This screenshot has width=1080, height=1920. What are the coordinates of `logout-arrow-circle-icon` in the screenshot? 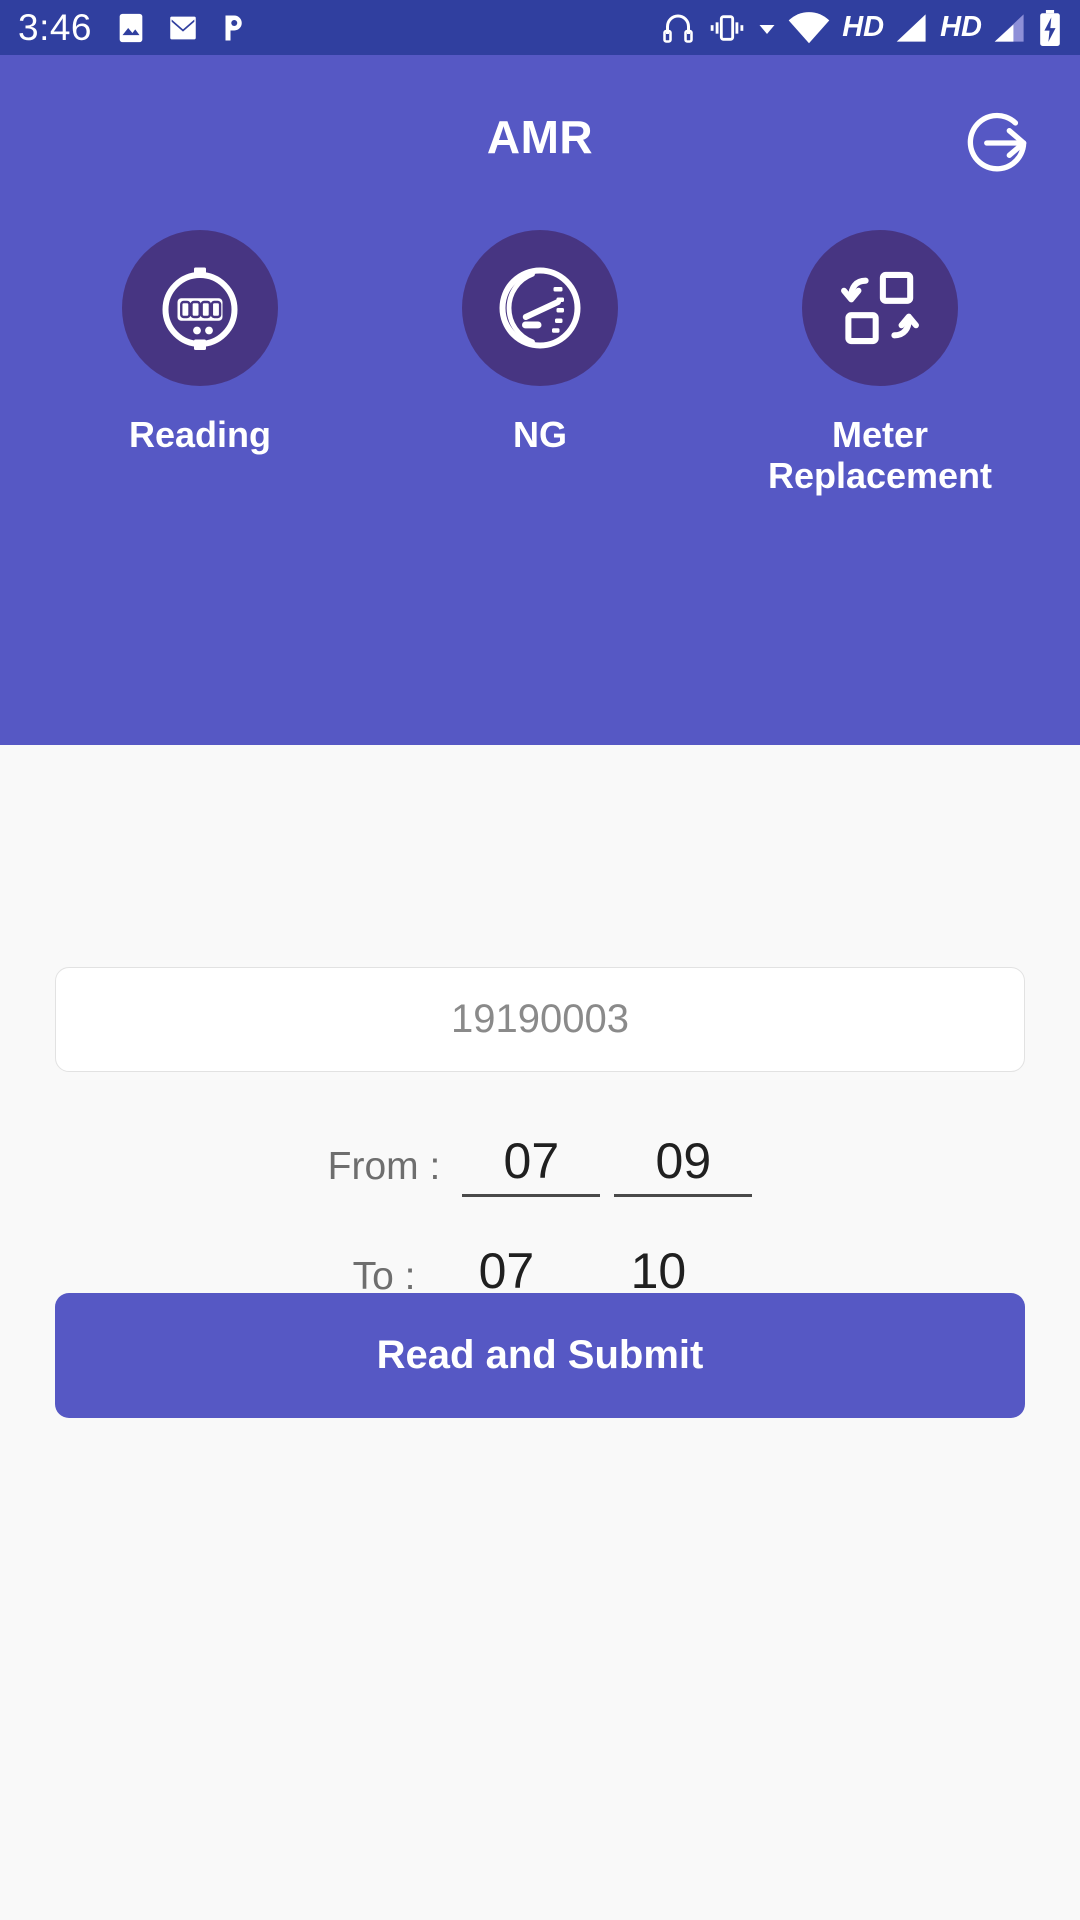 It's located at (997, 142).